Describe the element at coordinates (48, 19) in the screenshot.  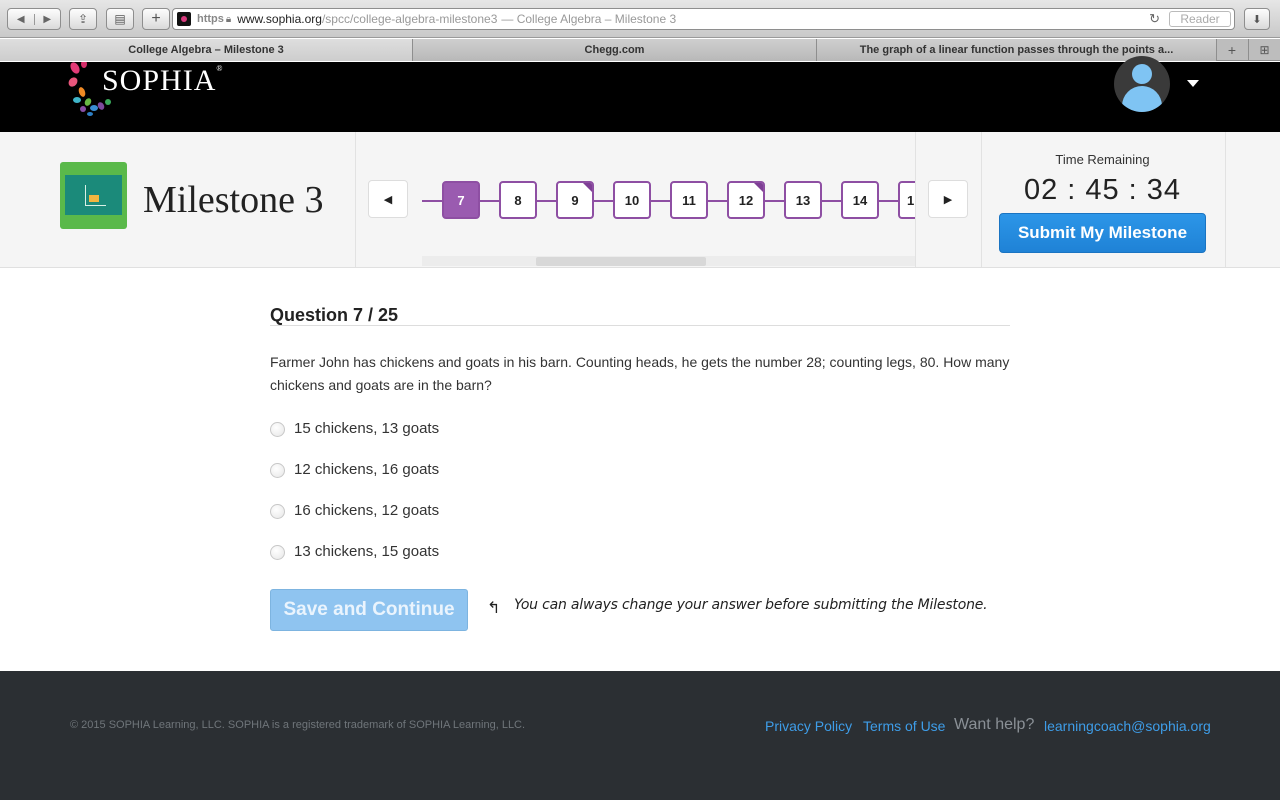
I see `forward-arrow-icon: ▶` at that location.